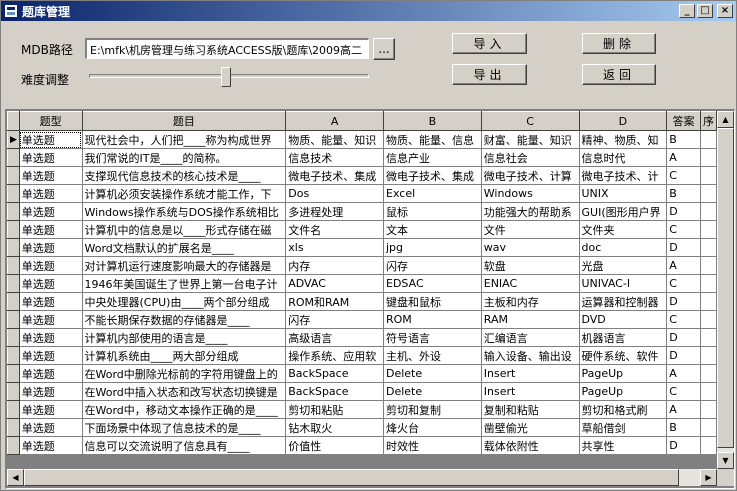 The width and height of the screenshot is (737, 491). Describe the element at coordinates (184, 301) in the screenshot. I see `table-cell: 中央处理器(CPU)由____两个部分组成` at that location.